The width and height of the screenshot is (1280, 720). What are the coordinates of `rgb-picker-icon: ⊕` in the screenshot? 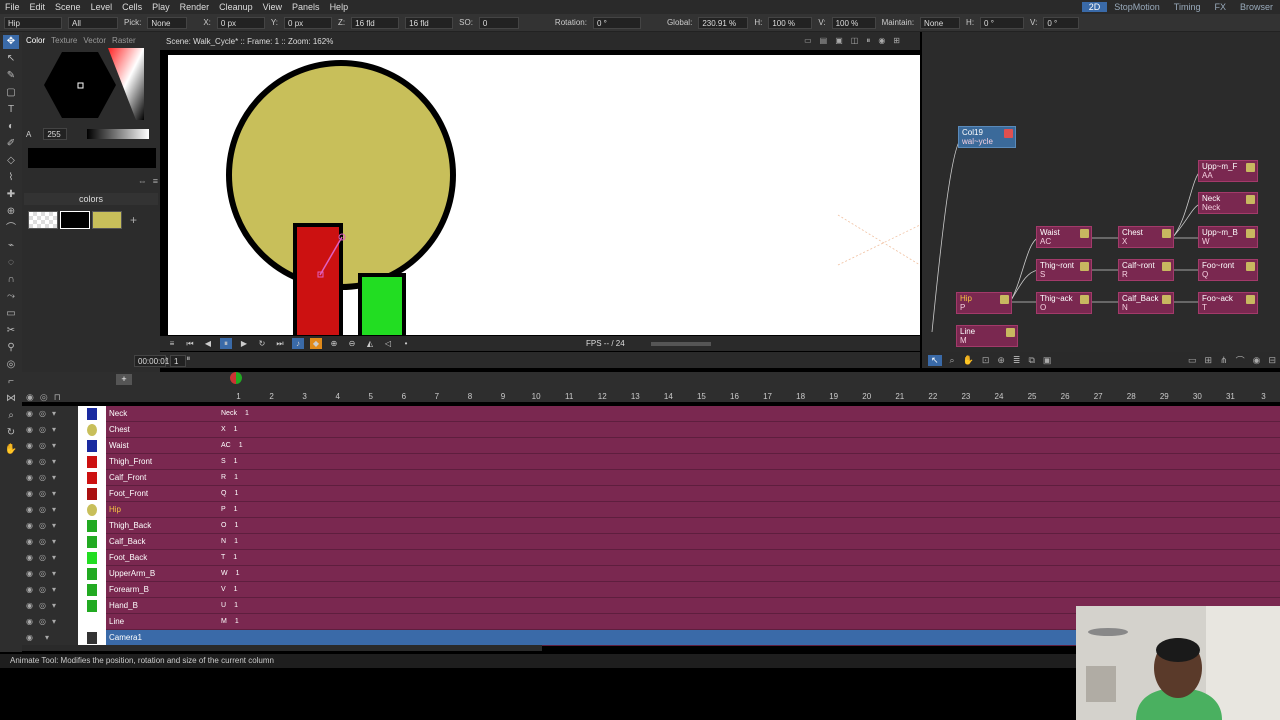 It's located at (11, 212).